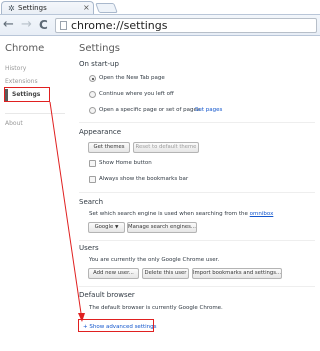 The image size is (320, 351). I want to click on annotation-arrow-line, so click(66, 211).